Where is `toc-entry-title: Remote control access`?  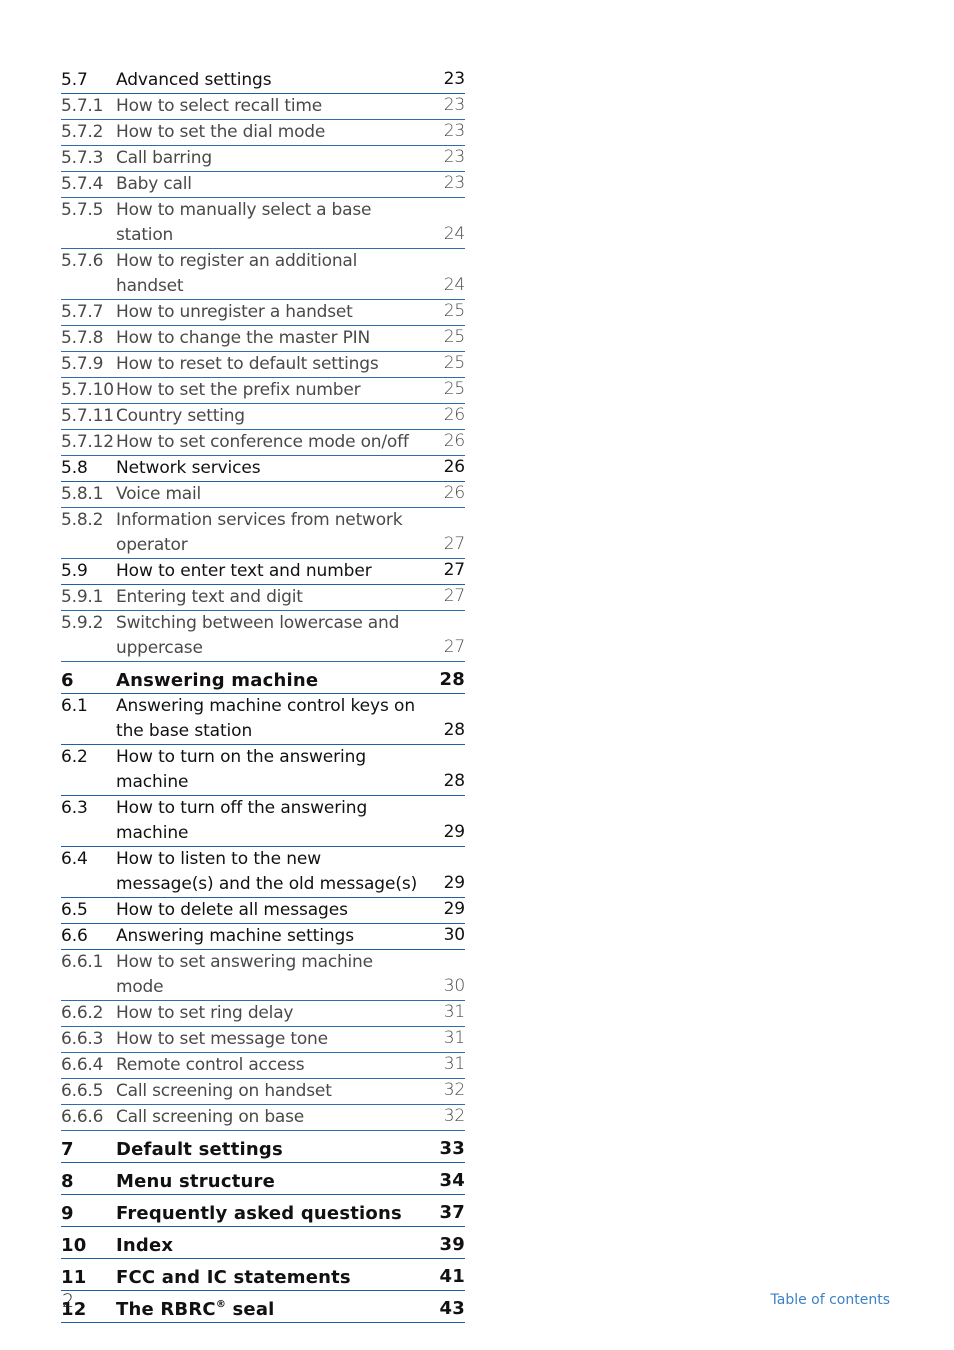
toc-entry-title: Remote control access is located at coordinates (210, 1065).